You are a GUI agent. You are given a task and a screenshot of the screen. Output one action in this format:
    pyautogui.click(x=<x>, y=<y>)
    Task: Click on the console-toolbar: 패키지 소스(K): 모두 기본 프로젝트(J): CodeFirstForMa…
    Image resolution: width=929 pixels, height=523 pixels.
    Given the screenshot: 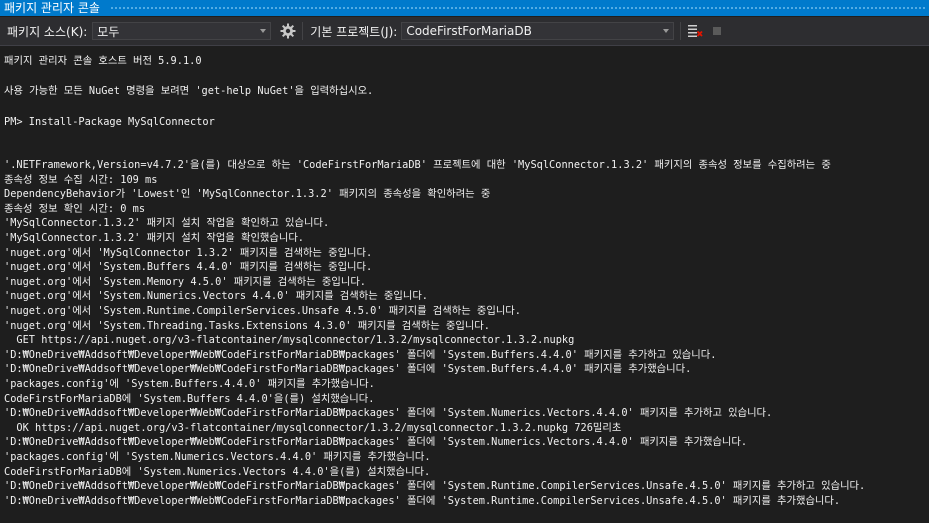 What is the action you would take?
    pyautogui.click(x=464, y=31)
    